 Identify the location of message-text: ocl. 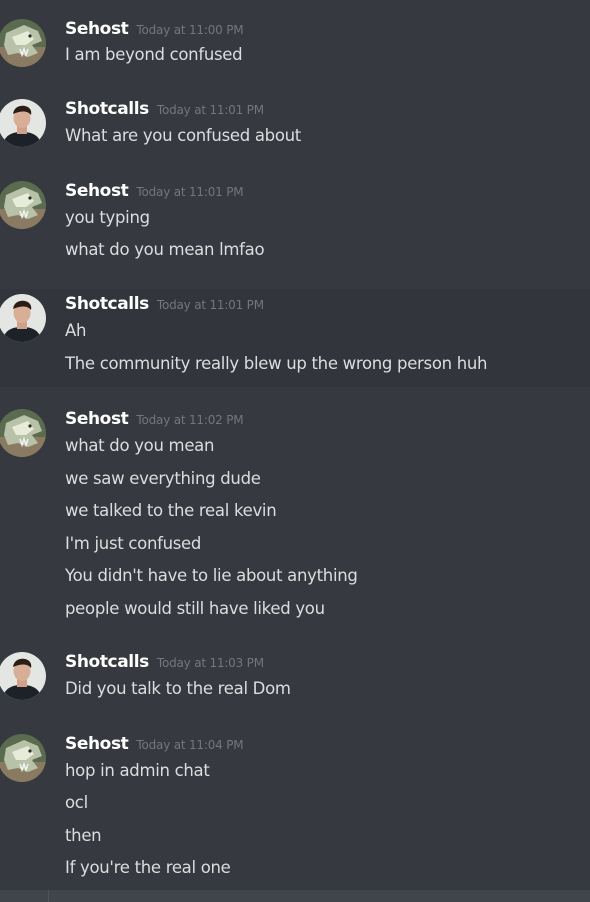
(76, 802).